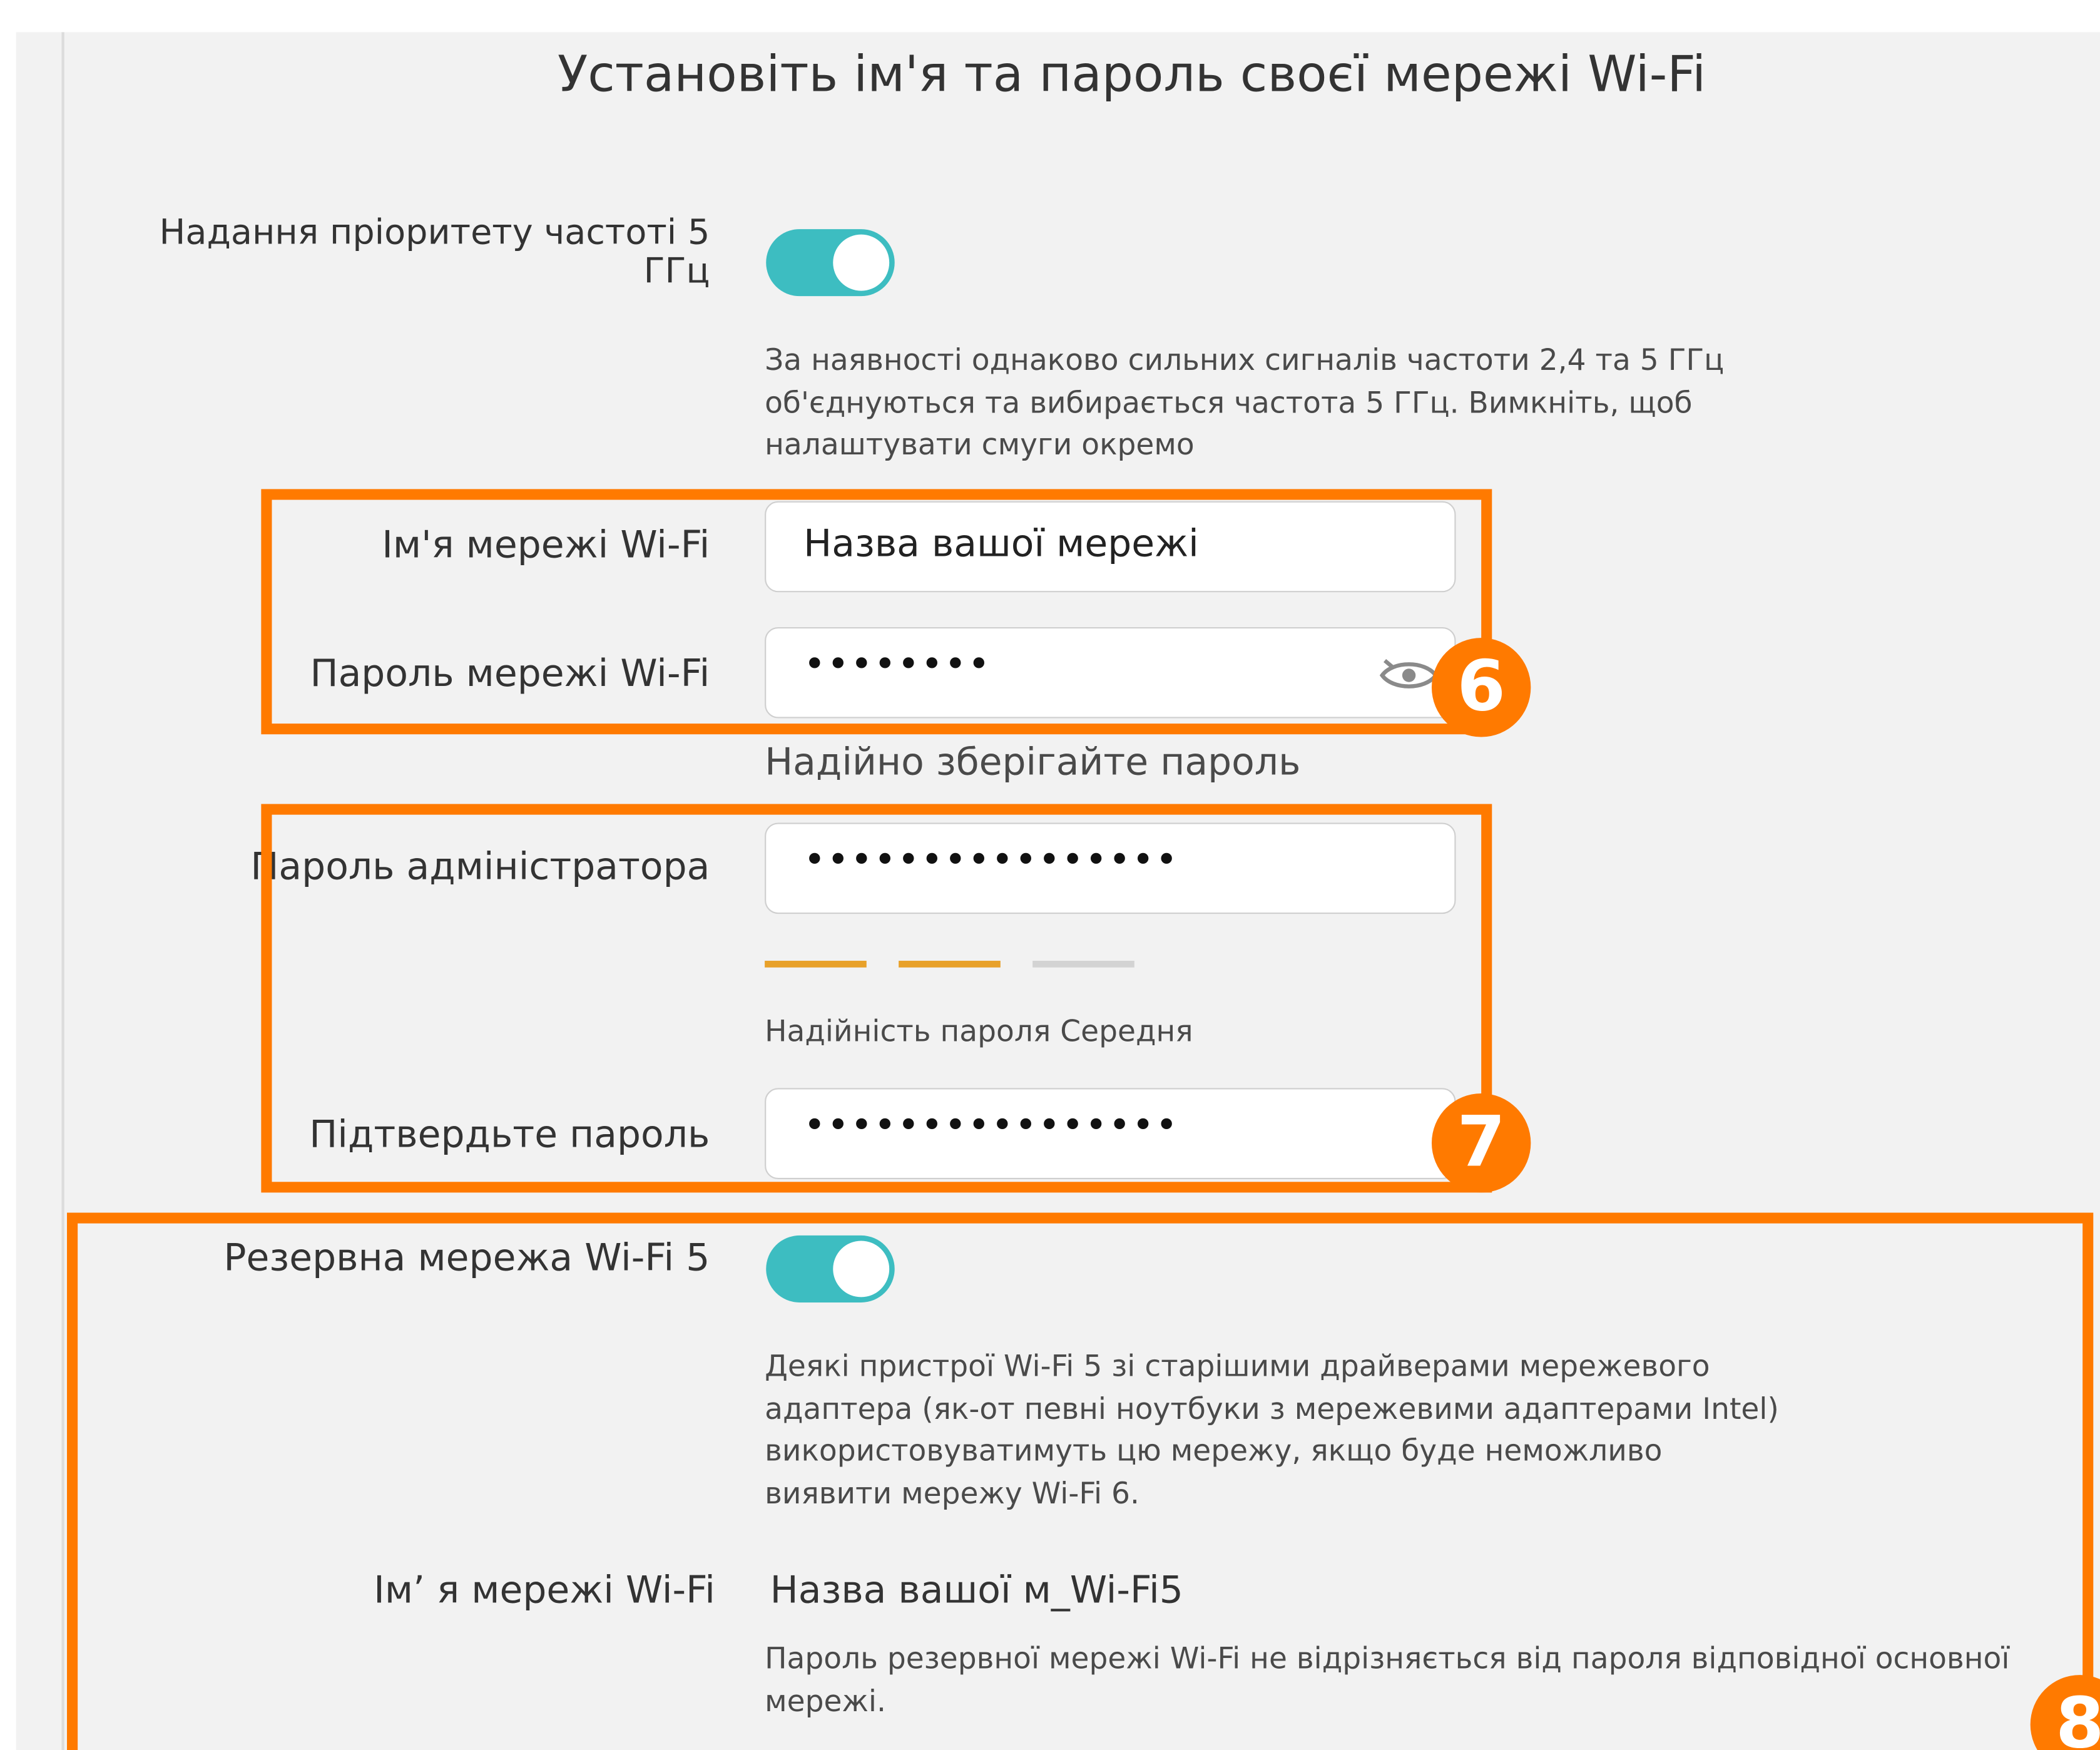 Image resolution: width=2100 pixels, height=1750 pixels. I want to click on step-badge-6: 6, so click(1481, 687).